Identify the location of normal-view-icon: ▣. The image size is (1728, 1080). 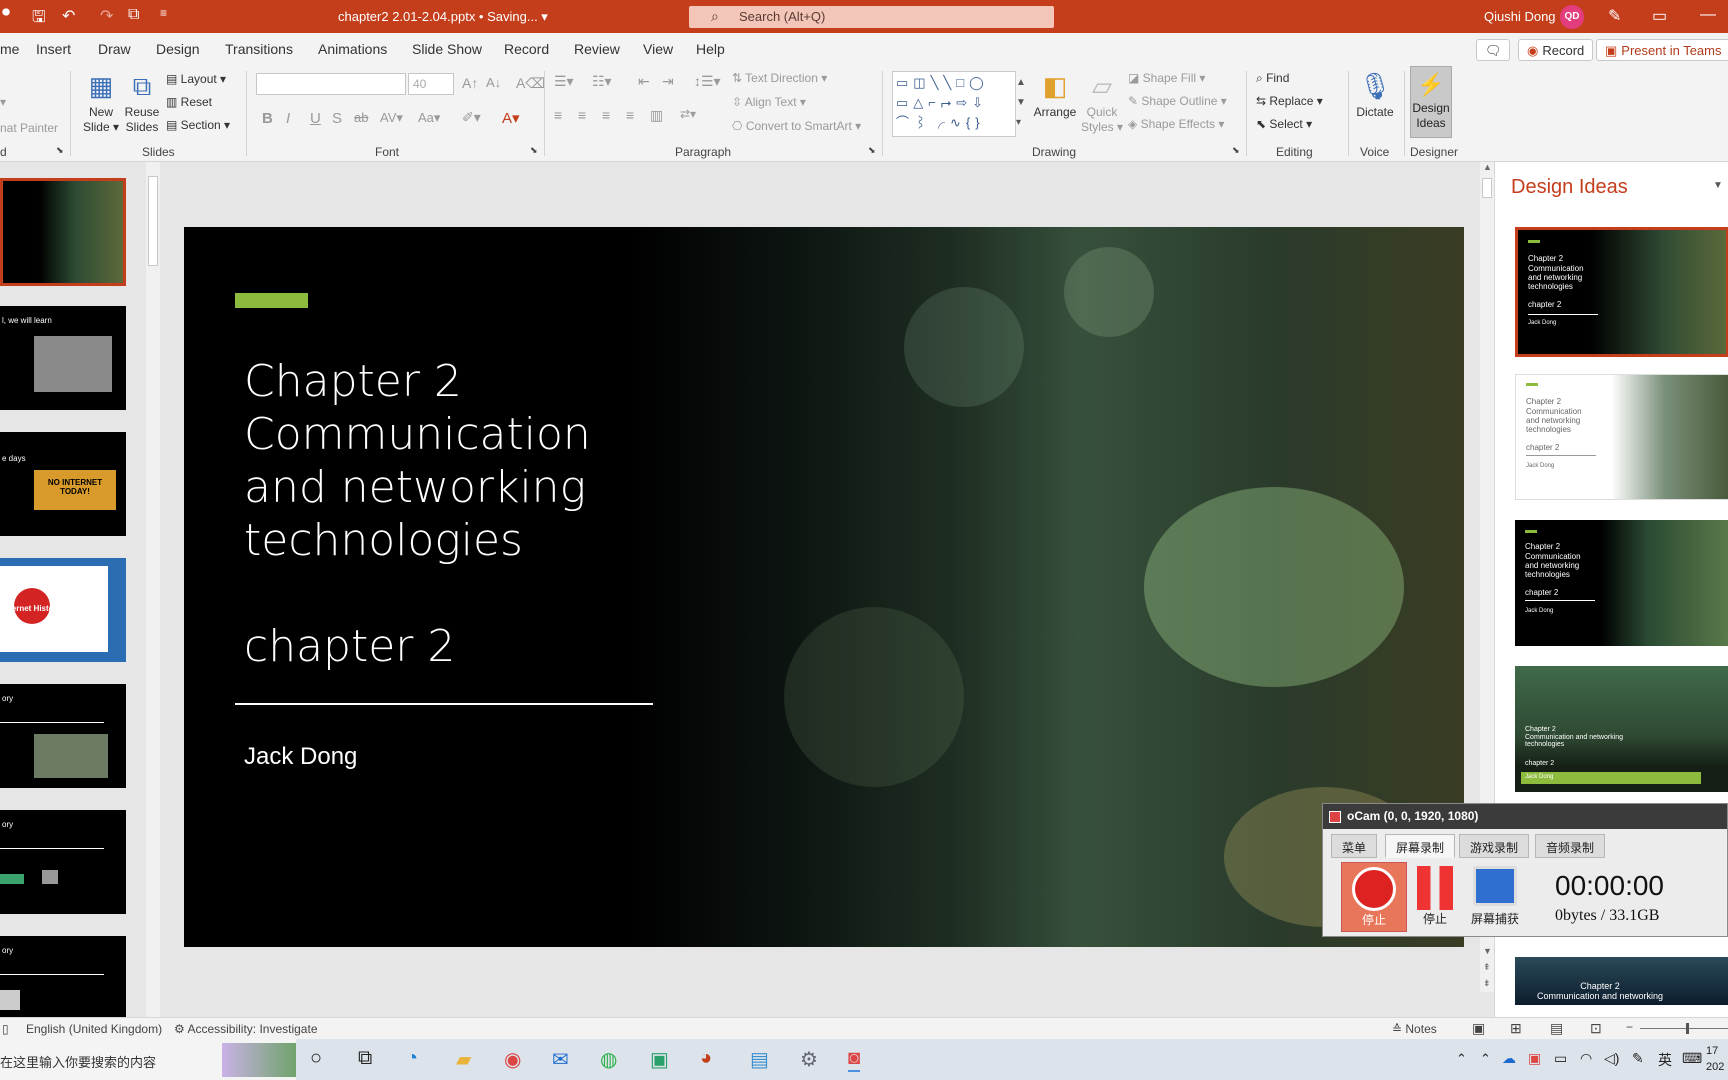
(1478, 1028).